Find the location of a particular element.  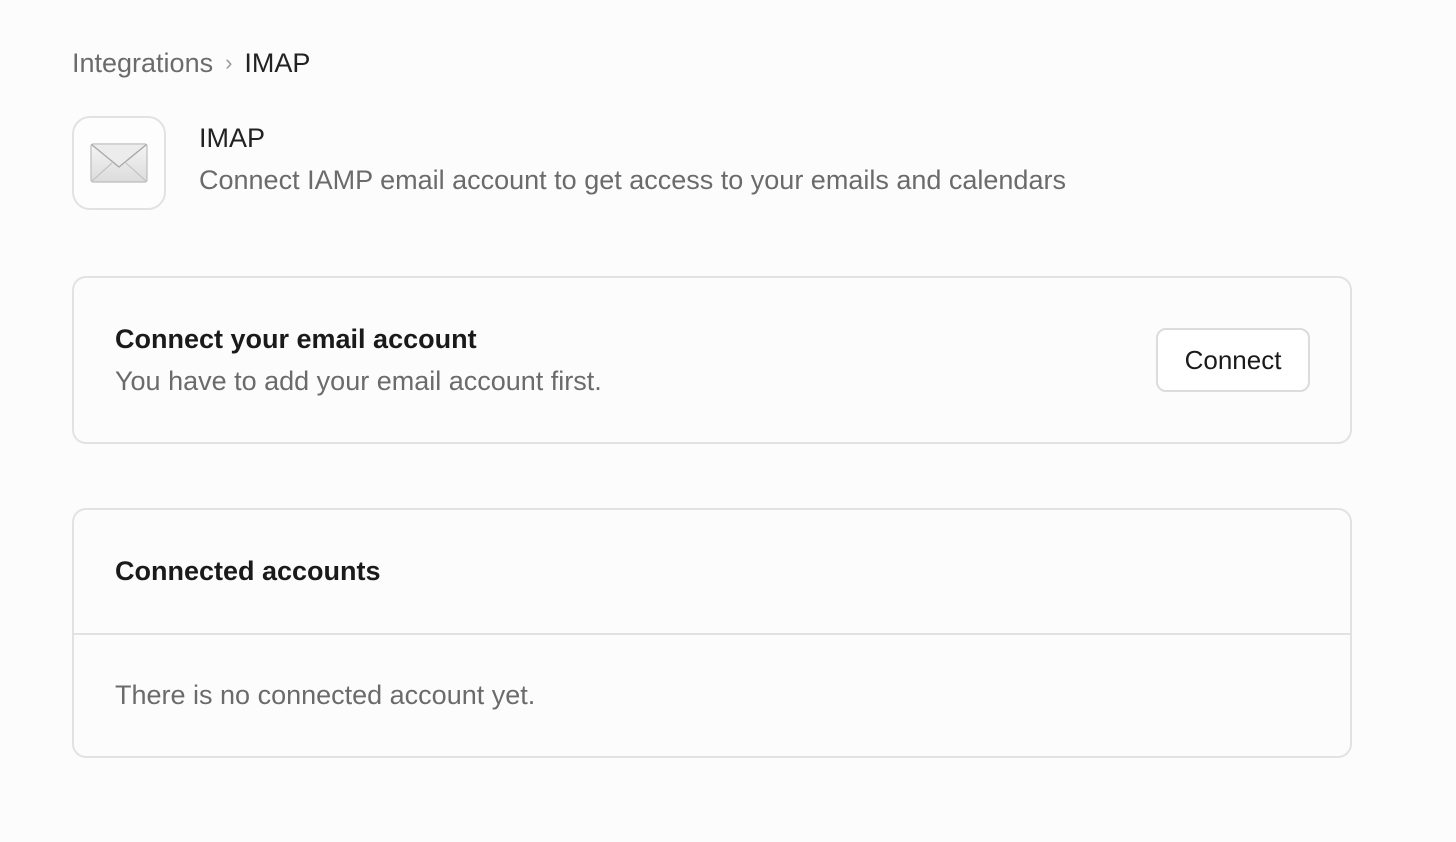

app-icon-tile is located at coordinates (119, 163).